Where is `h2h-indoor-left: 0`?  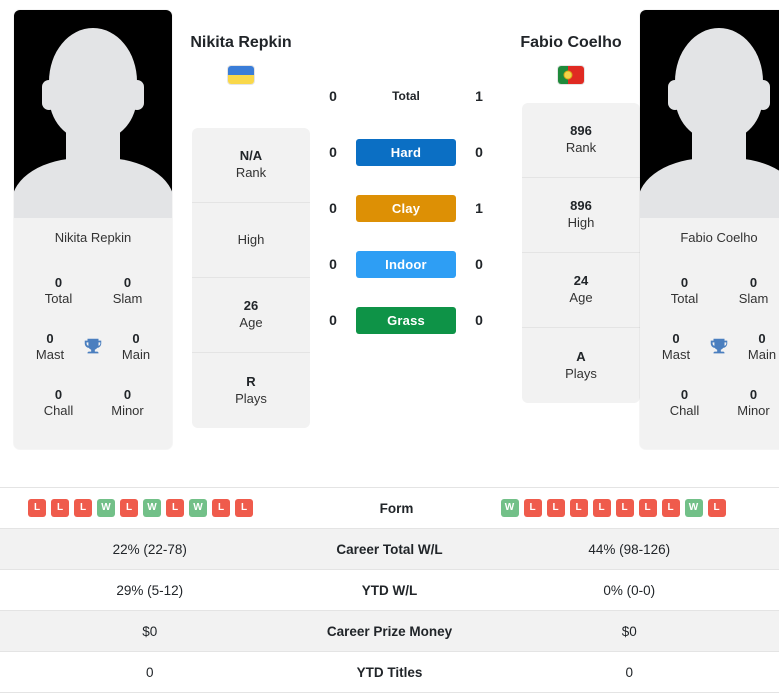
h2h-indoor-left: 0 is located at coordinates (333, 264).